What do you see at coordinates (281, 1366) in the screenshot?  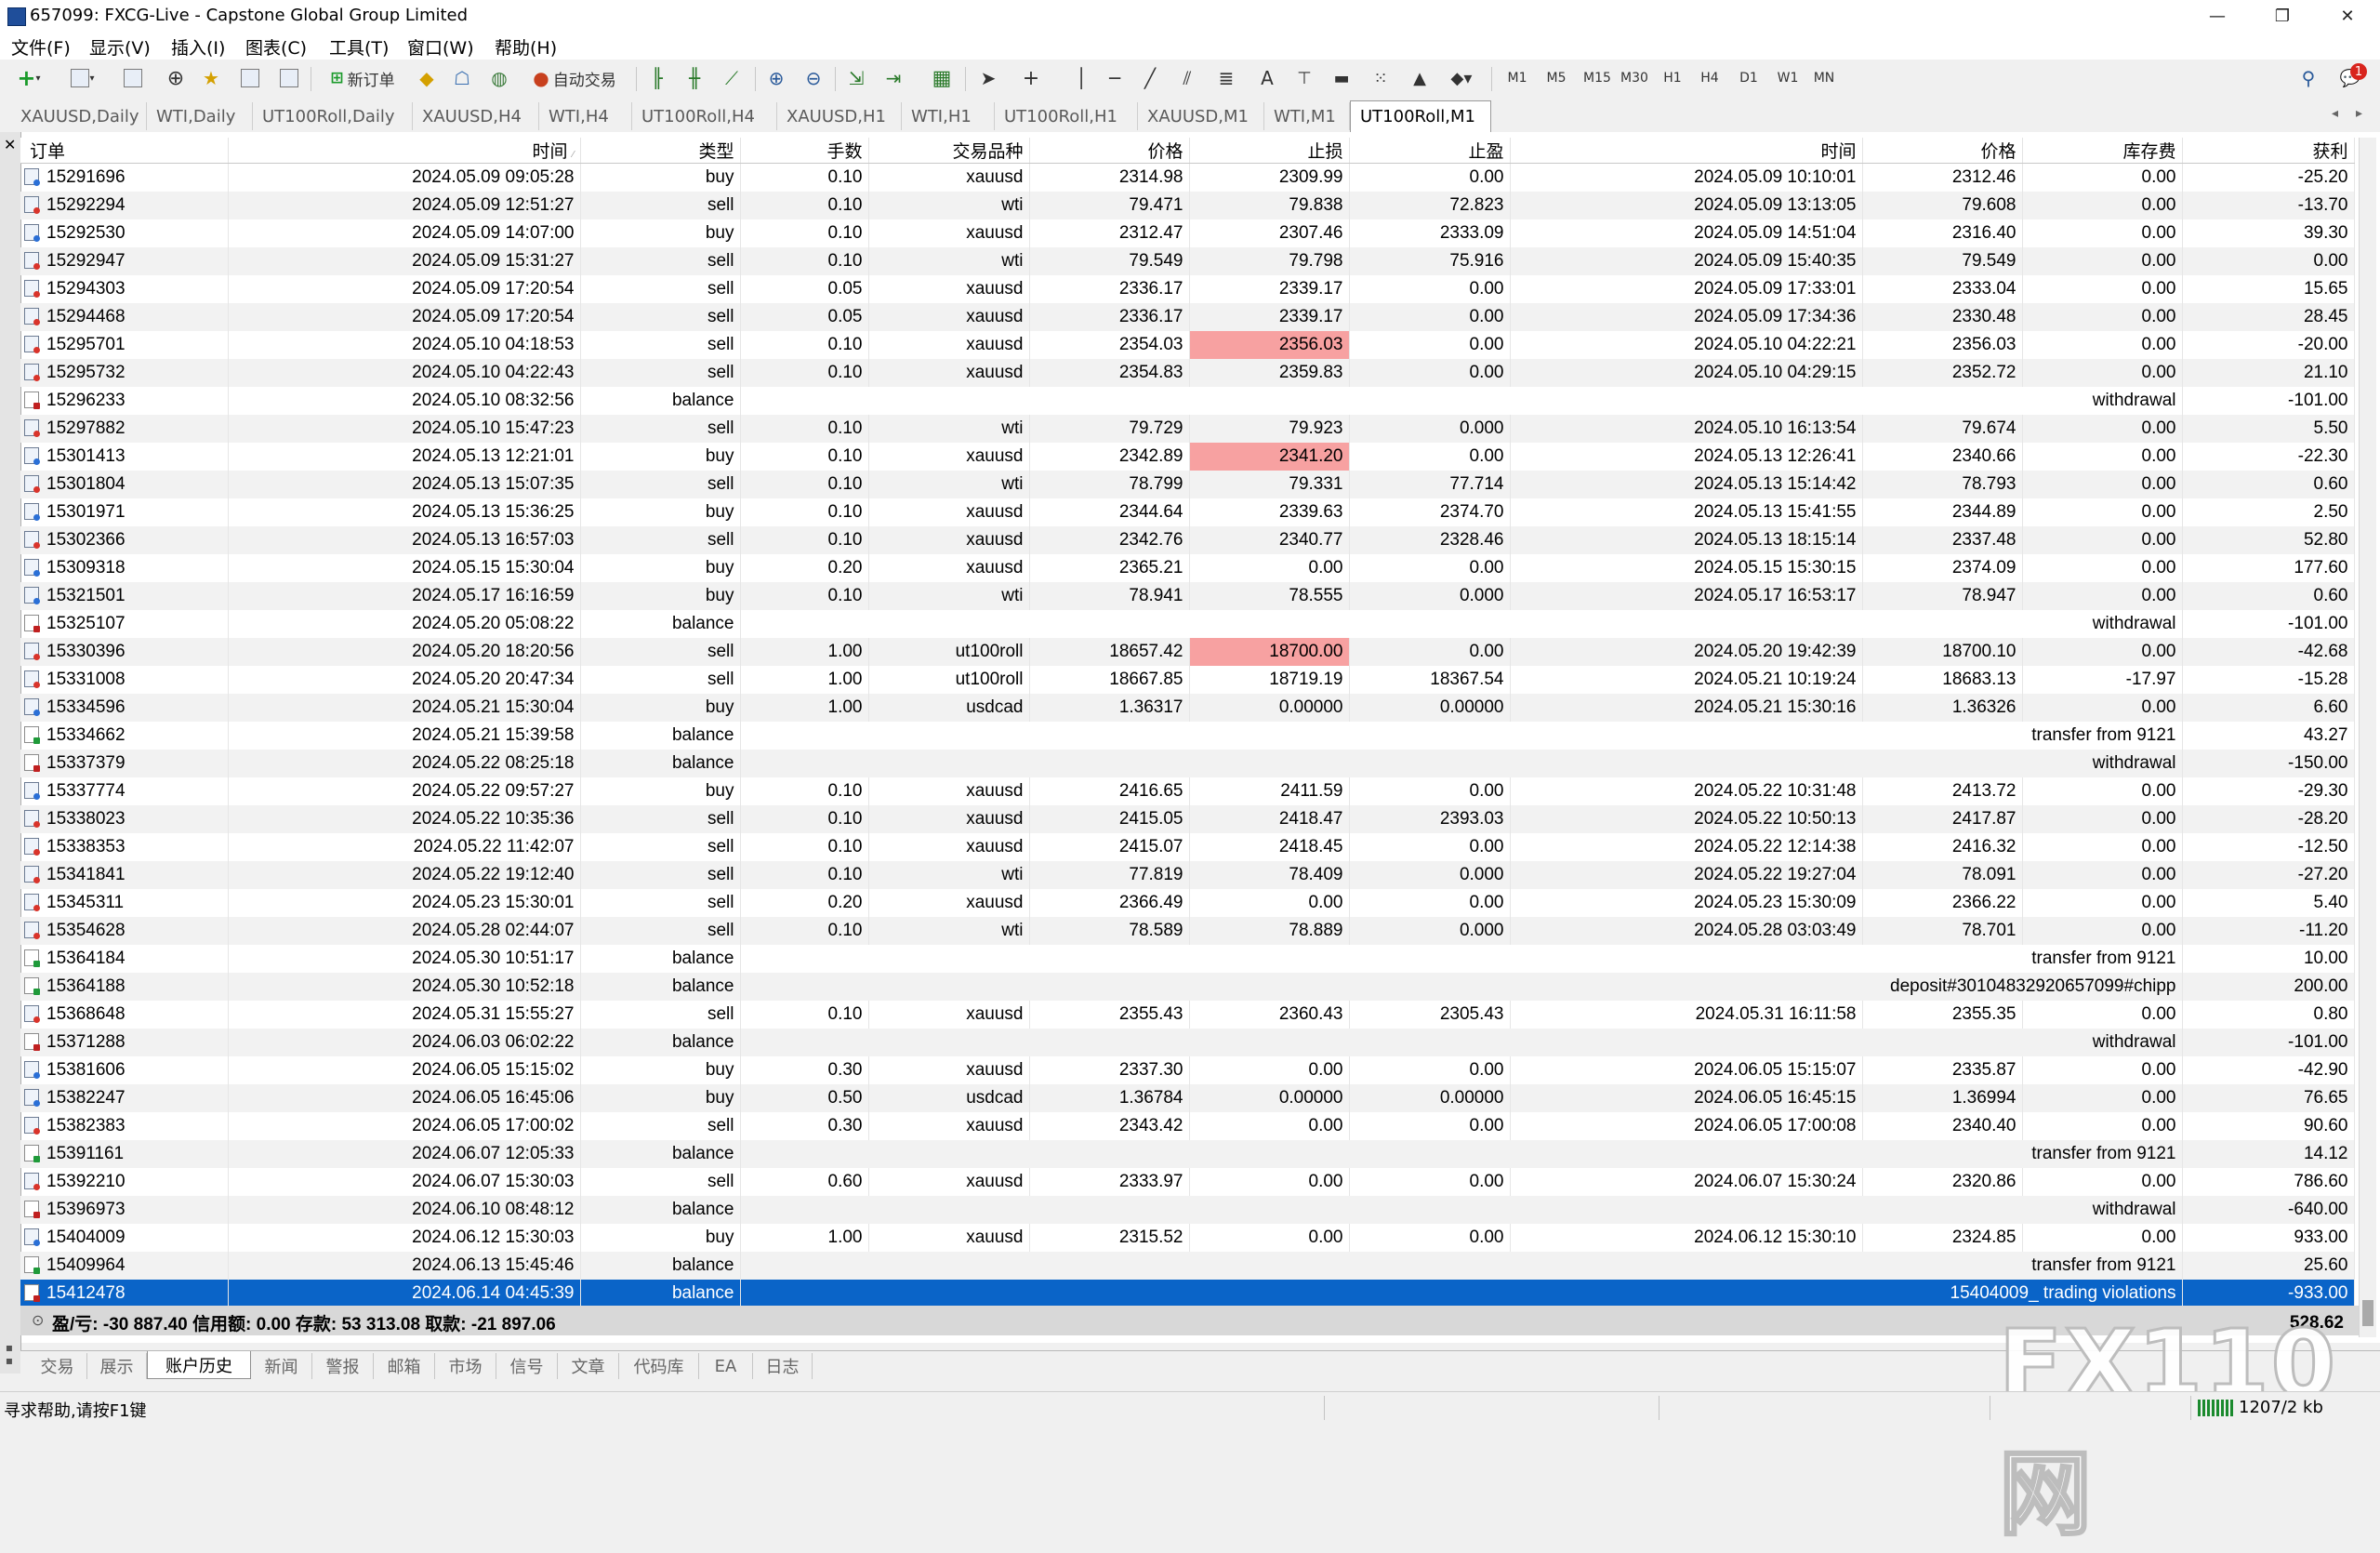 I see `tab-news: 新闻` at bounding box center [281, 1366].